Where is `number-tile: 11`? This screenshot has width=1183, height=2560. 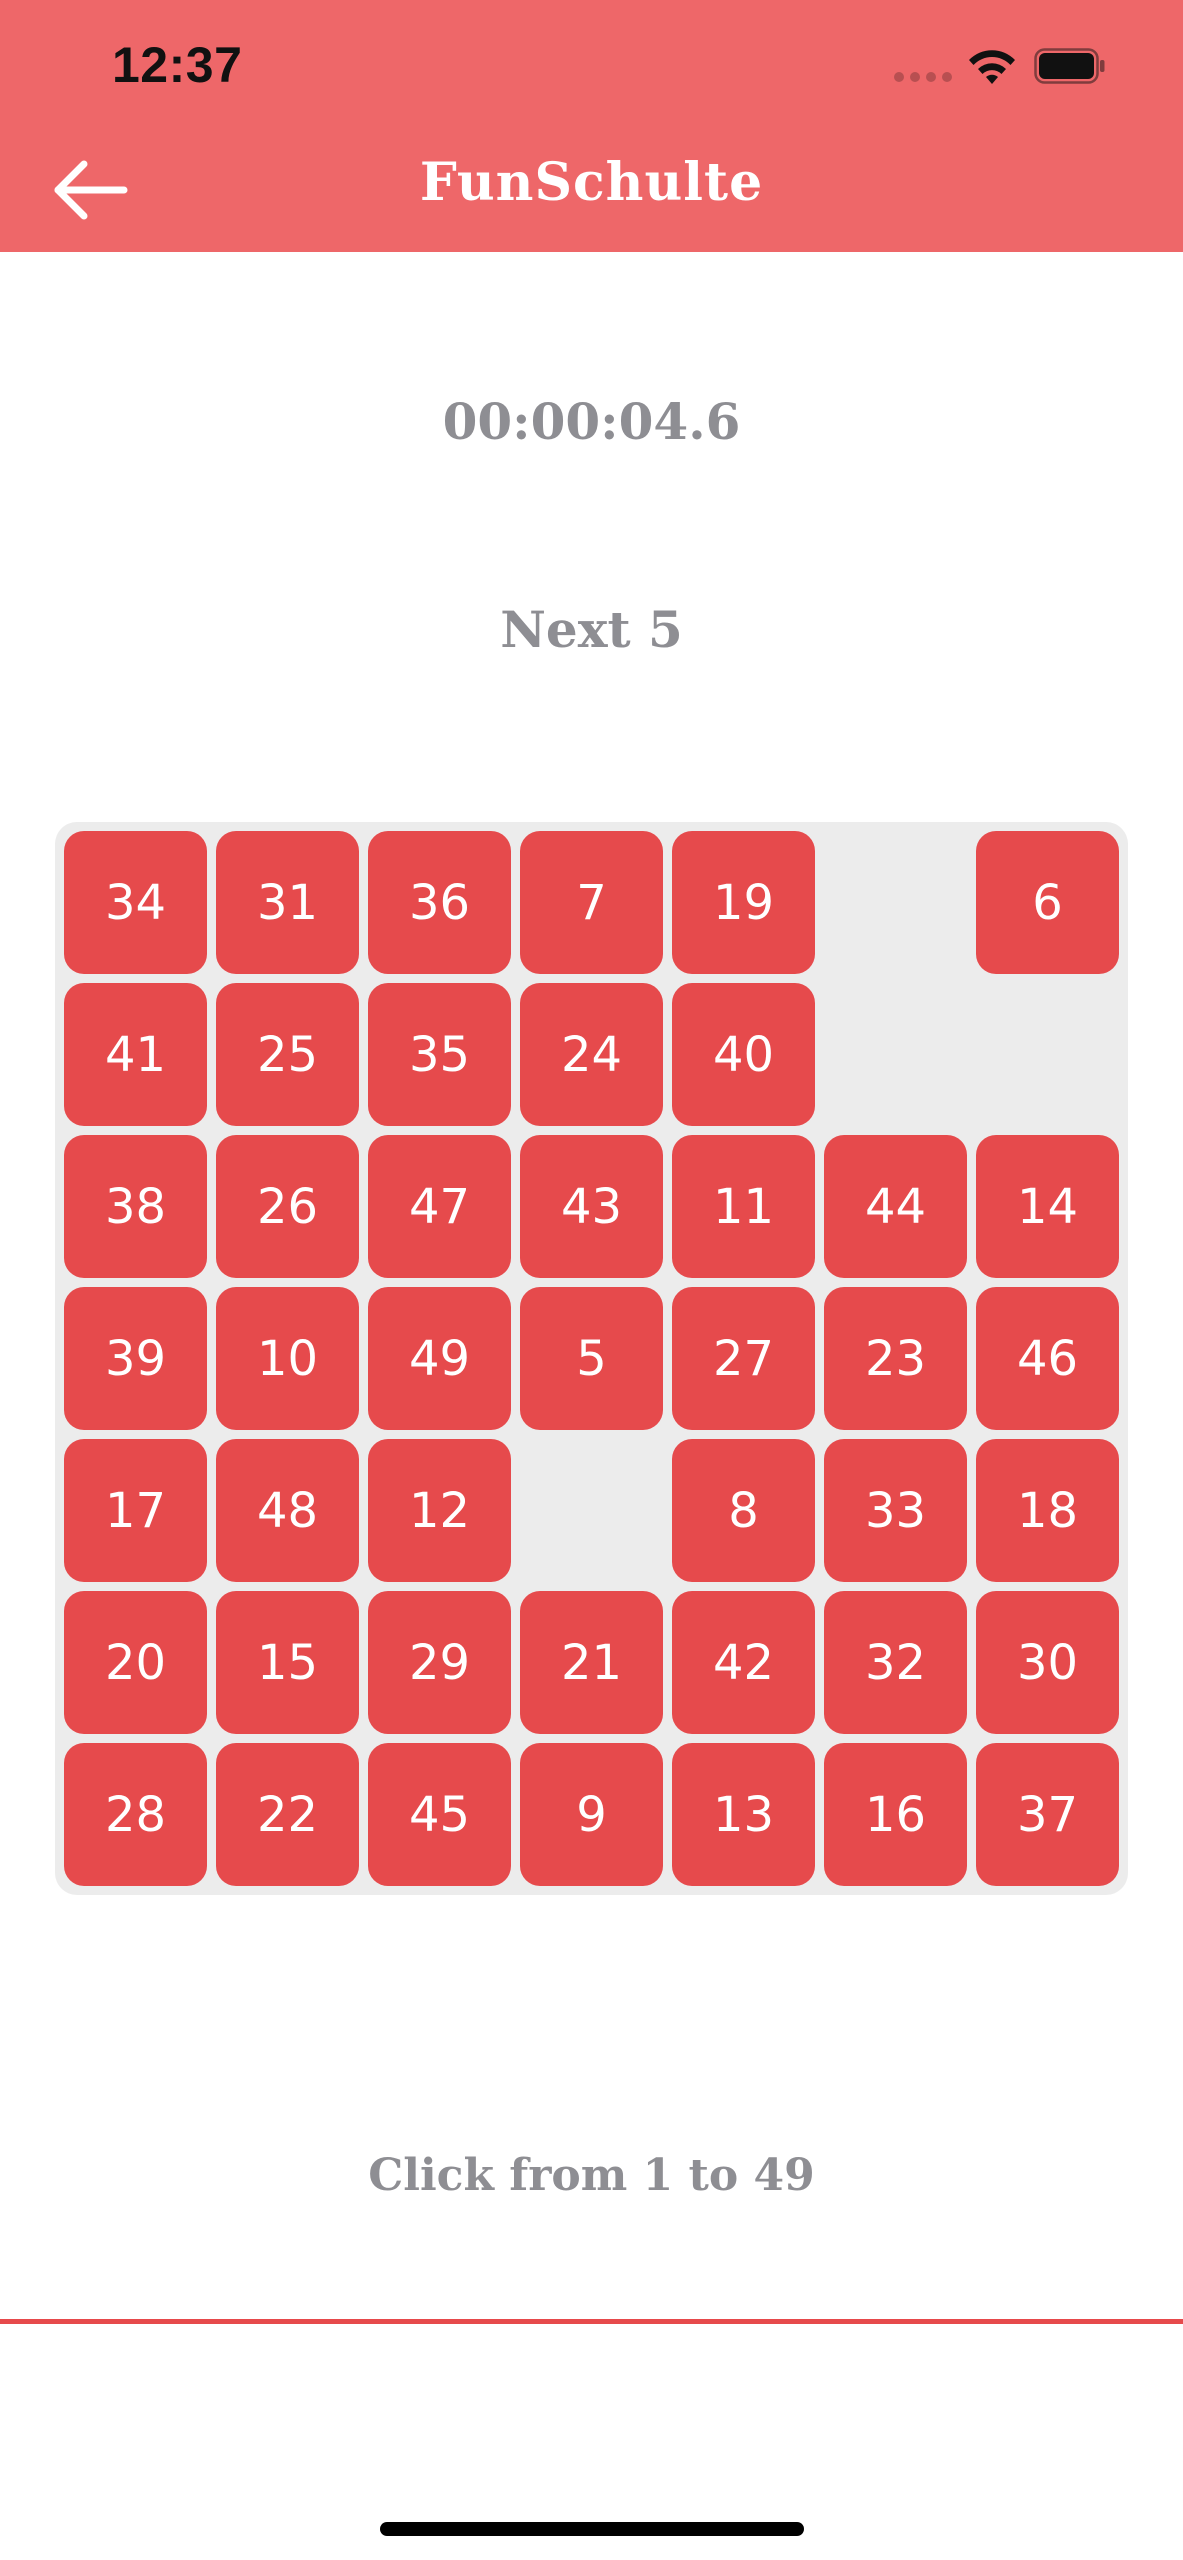
number-tile: 11 is located at coordinates (743, 1206).